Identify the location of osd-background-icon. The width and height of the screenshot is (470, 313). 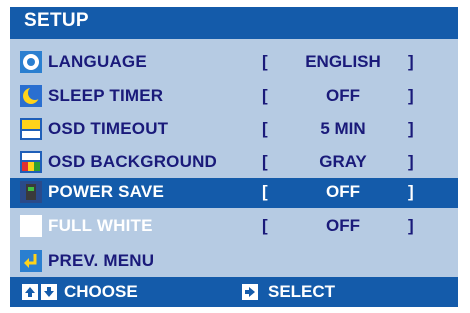
(31, 162).